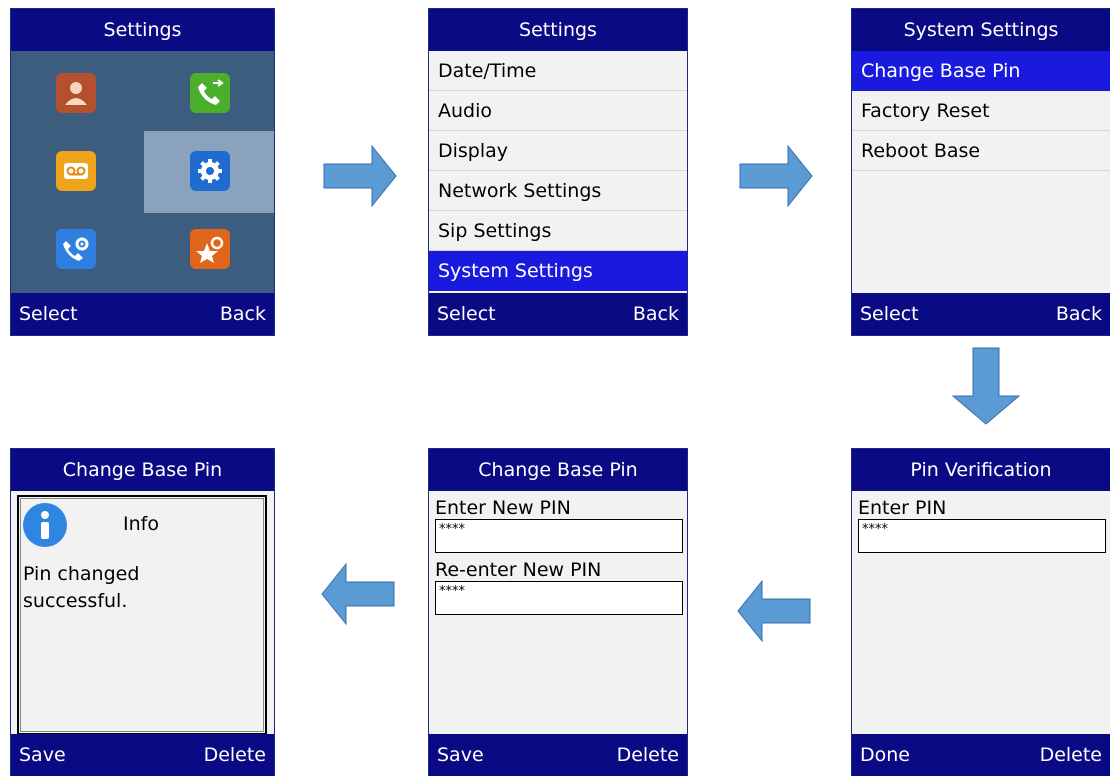 The width and height of the screenshot is (1110, 776). What do you see at coordinates (142, 615) in the screenshot?
I see `info-dialog: Info Pin changed successful.` at bounding box center [142, 615].